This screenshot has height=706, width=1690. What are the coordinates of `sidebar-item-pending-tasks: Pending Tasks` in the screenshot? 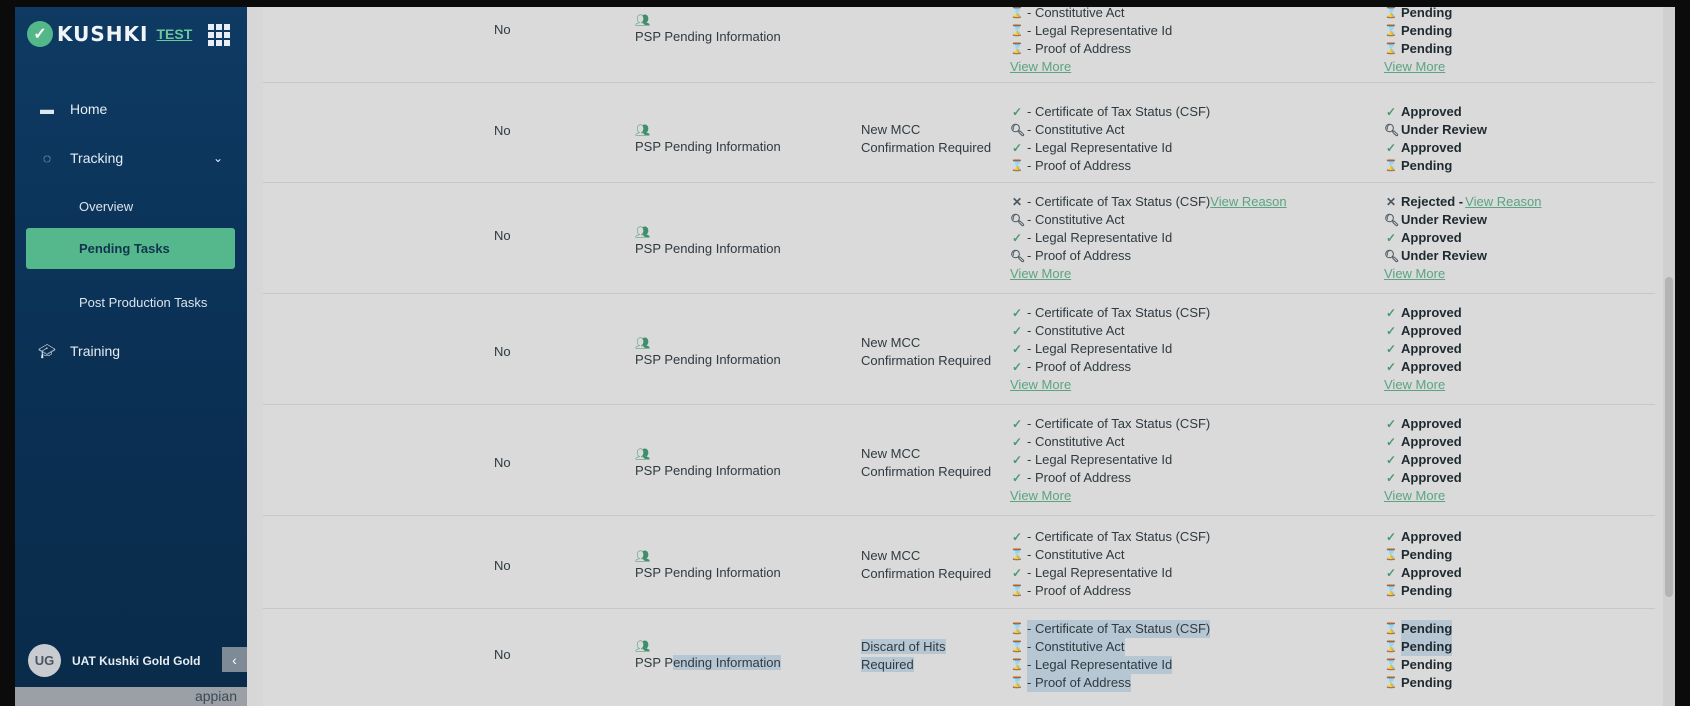 It's located at (130, 248).